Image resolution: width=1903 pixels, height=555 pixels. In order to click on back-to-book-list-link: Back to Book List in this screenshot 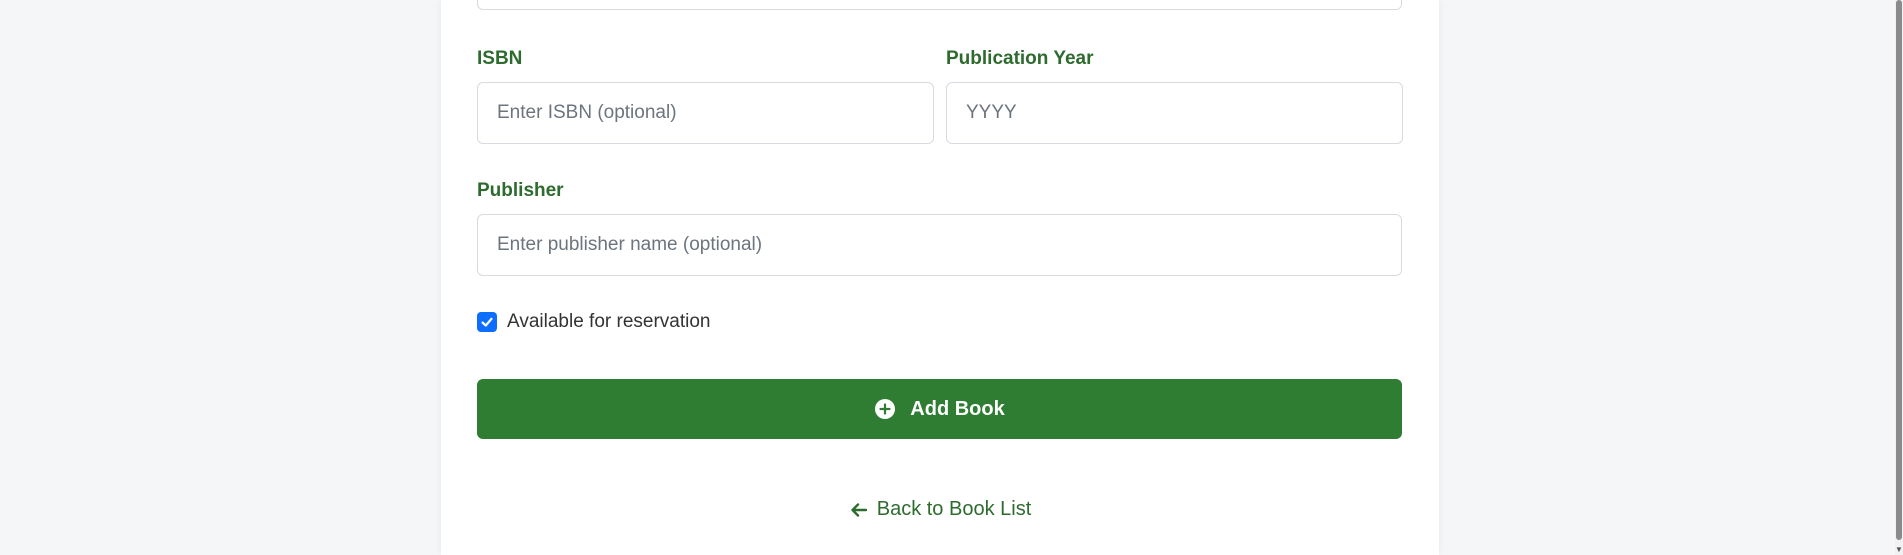, I will do `click(940, 509)`.